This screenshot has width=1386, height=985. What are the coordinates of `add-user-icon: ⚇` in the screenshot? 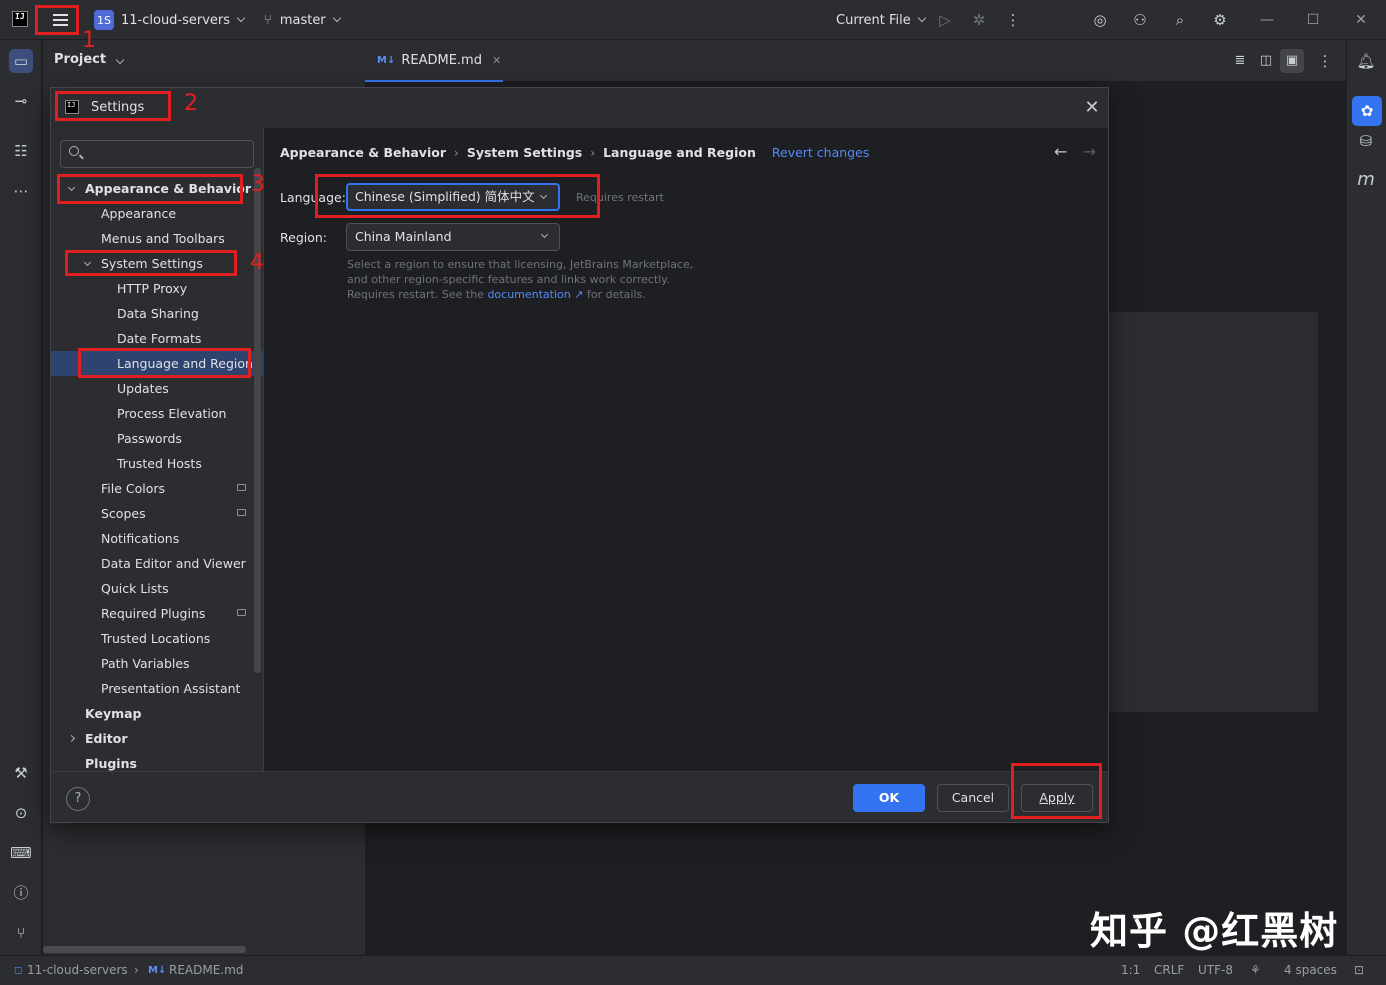 It's located at (1140, 20).